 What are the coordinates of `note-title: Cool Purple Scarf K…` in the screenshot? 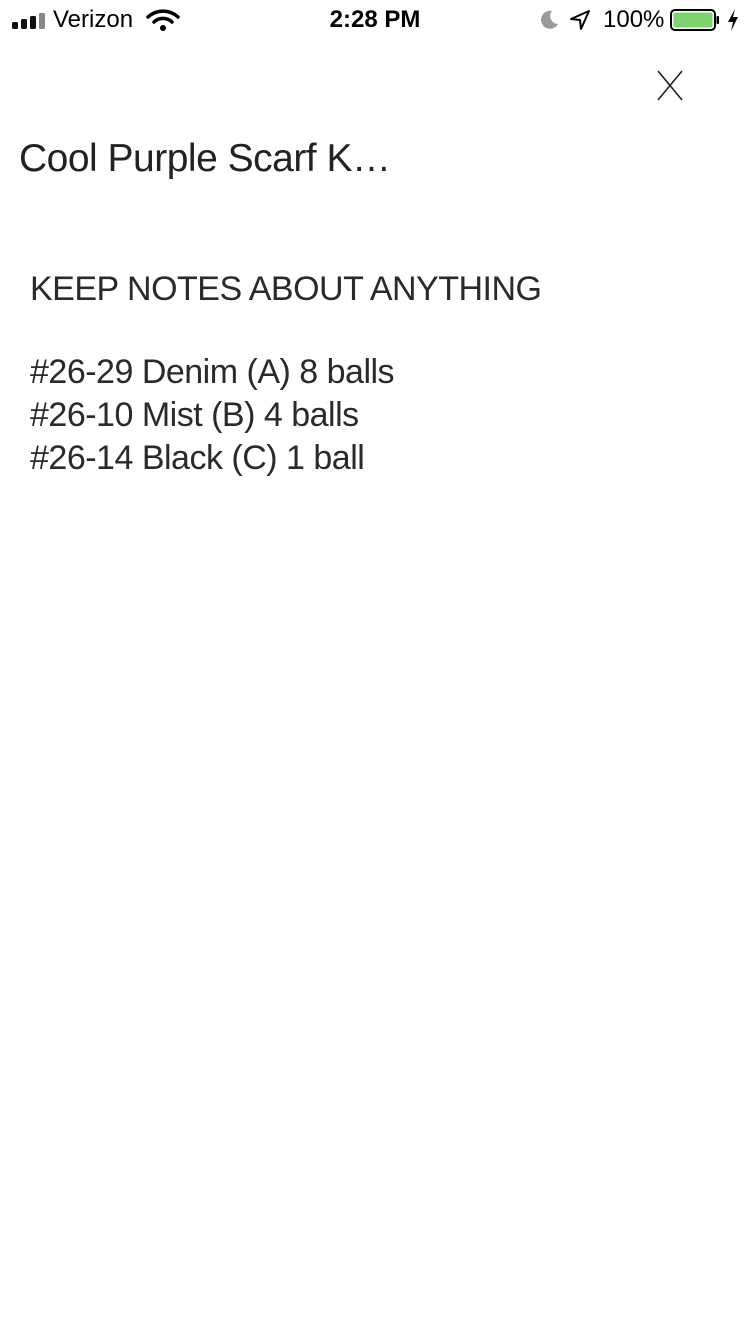 It's located at (205, 159).